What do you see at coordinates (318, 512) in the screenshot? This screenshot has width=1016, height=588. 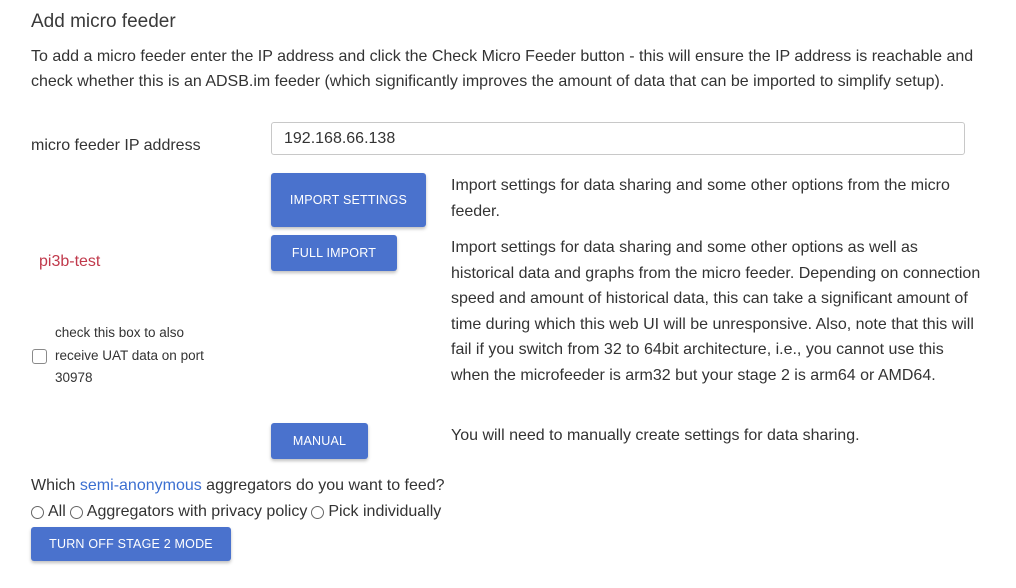 I see `radio-pick-individually` at bounding box center [318, 512].